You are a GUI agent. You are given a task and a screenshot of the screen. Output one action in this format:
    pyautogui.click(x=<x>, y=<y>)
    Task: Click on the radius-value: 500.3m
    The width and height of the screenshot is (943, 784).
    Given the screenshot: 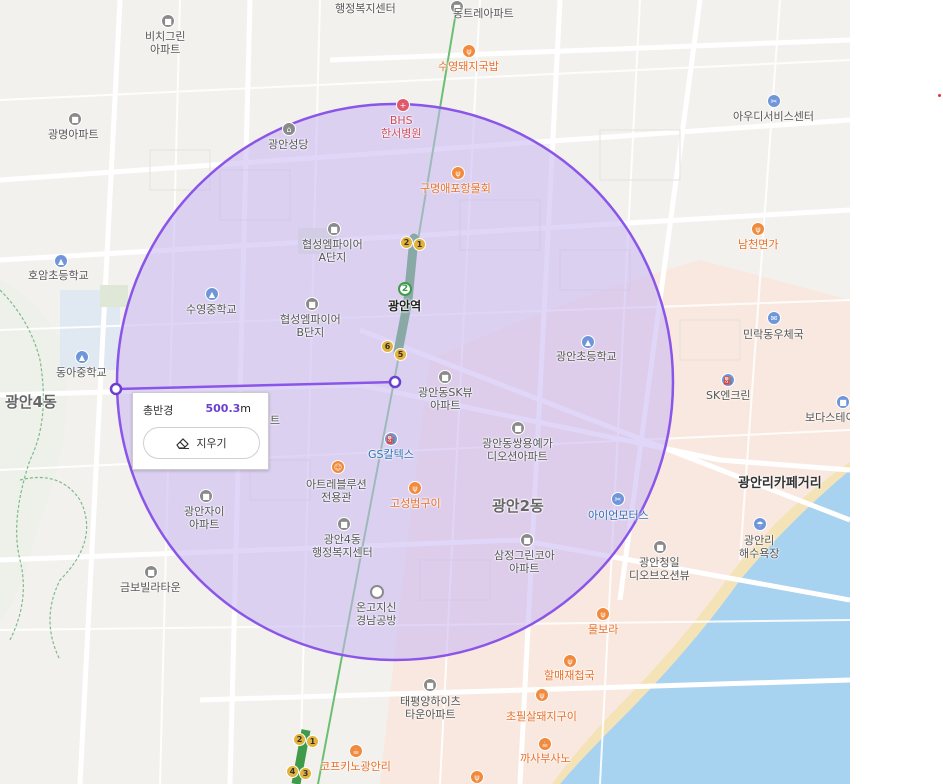 What is the action you would take?
    pyautogui.click(x=228, y=408)
    